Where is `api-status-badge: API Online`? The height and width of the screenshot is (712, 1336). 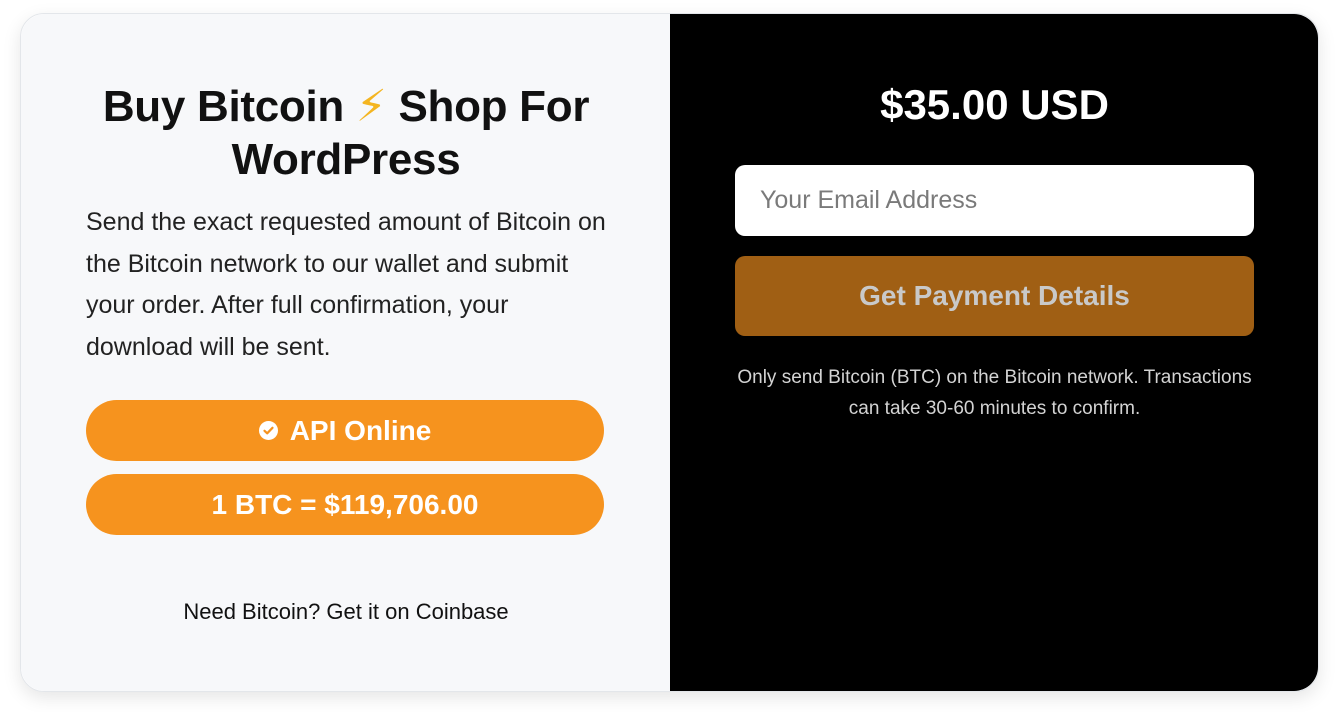 api-status-badge: API Online is located at coordinates (345, 430).